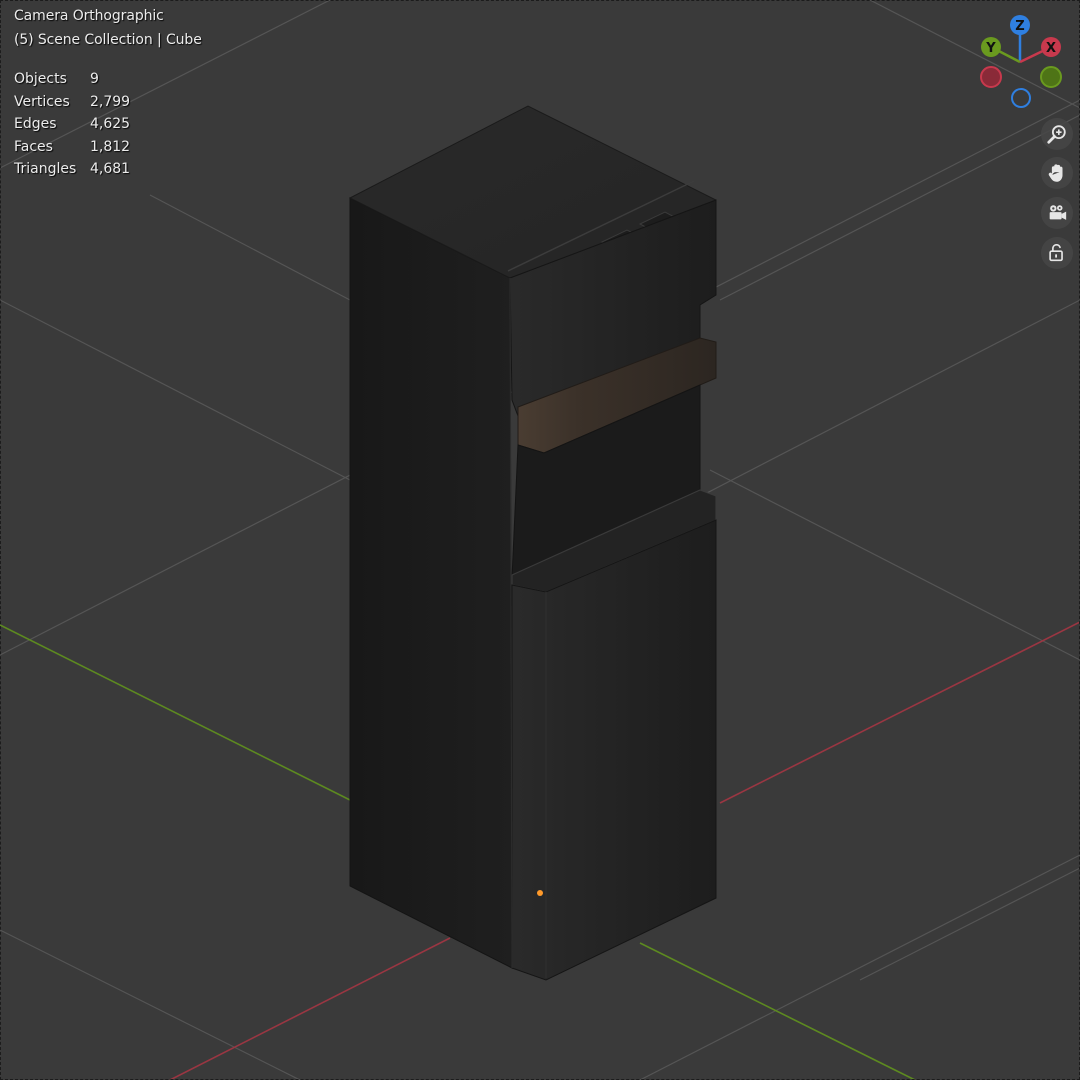 This screenshot has width=1080, height=1080. What do you see at coordinates (45, 169) in the screenshot?
I see `stat-name: Triangles` at bounding box center [45, 169].